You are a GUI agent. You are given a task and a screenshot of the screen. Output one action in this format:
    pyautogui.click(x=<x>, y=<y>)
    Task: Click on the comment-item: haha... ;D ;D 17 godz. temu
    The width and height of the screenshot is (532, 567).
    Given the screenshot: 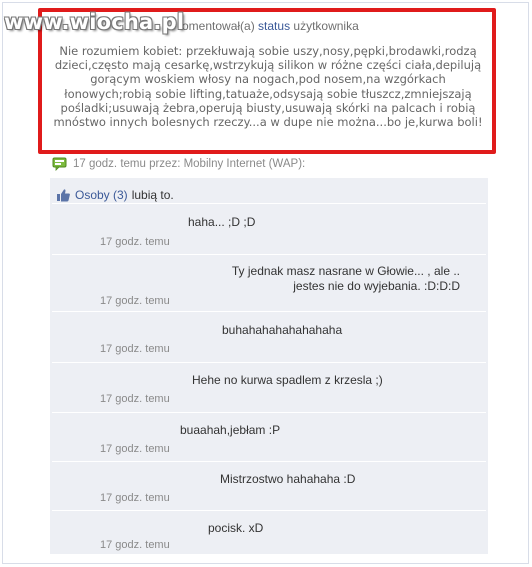 What is the action you would take?
    pyautogui.click(x=269, y=228)
    